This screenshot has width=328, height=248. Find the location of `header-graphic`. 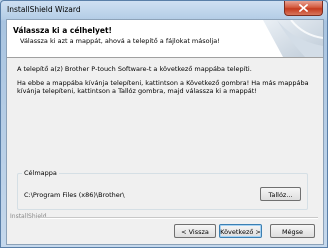

header-graphic is located at coordinates (293, 38).